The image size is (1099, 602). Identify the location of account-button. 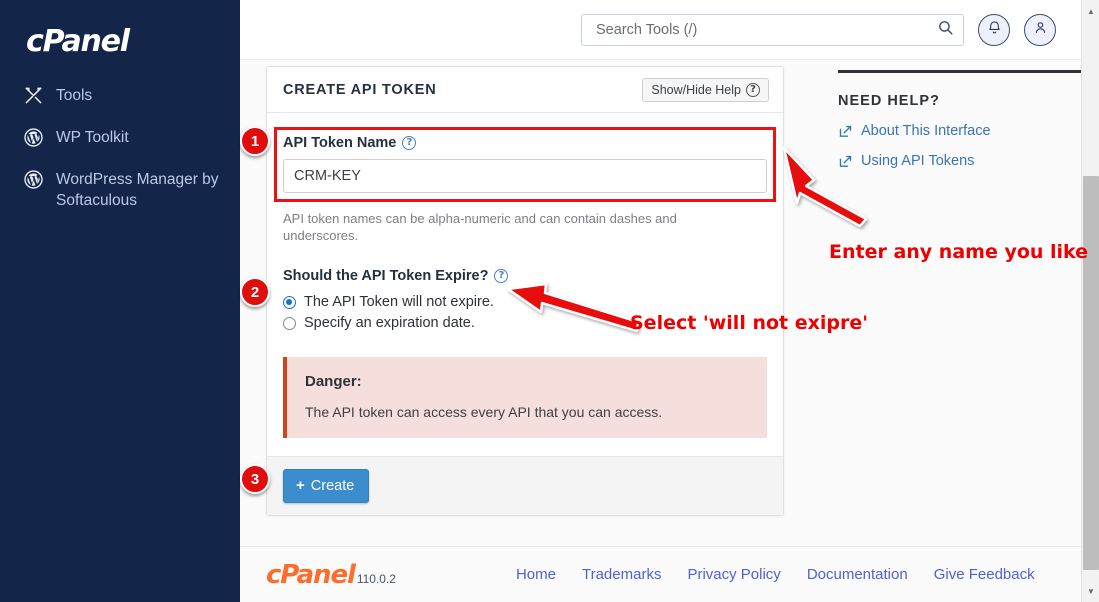
(1040, 29).